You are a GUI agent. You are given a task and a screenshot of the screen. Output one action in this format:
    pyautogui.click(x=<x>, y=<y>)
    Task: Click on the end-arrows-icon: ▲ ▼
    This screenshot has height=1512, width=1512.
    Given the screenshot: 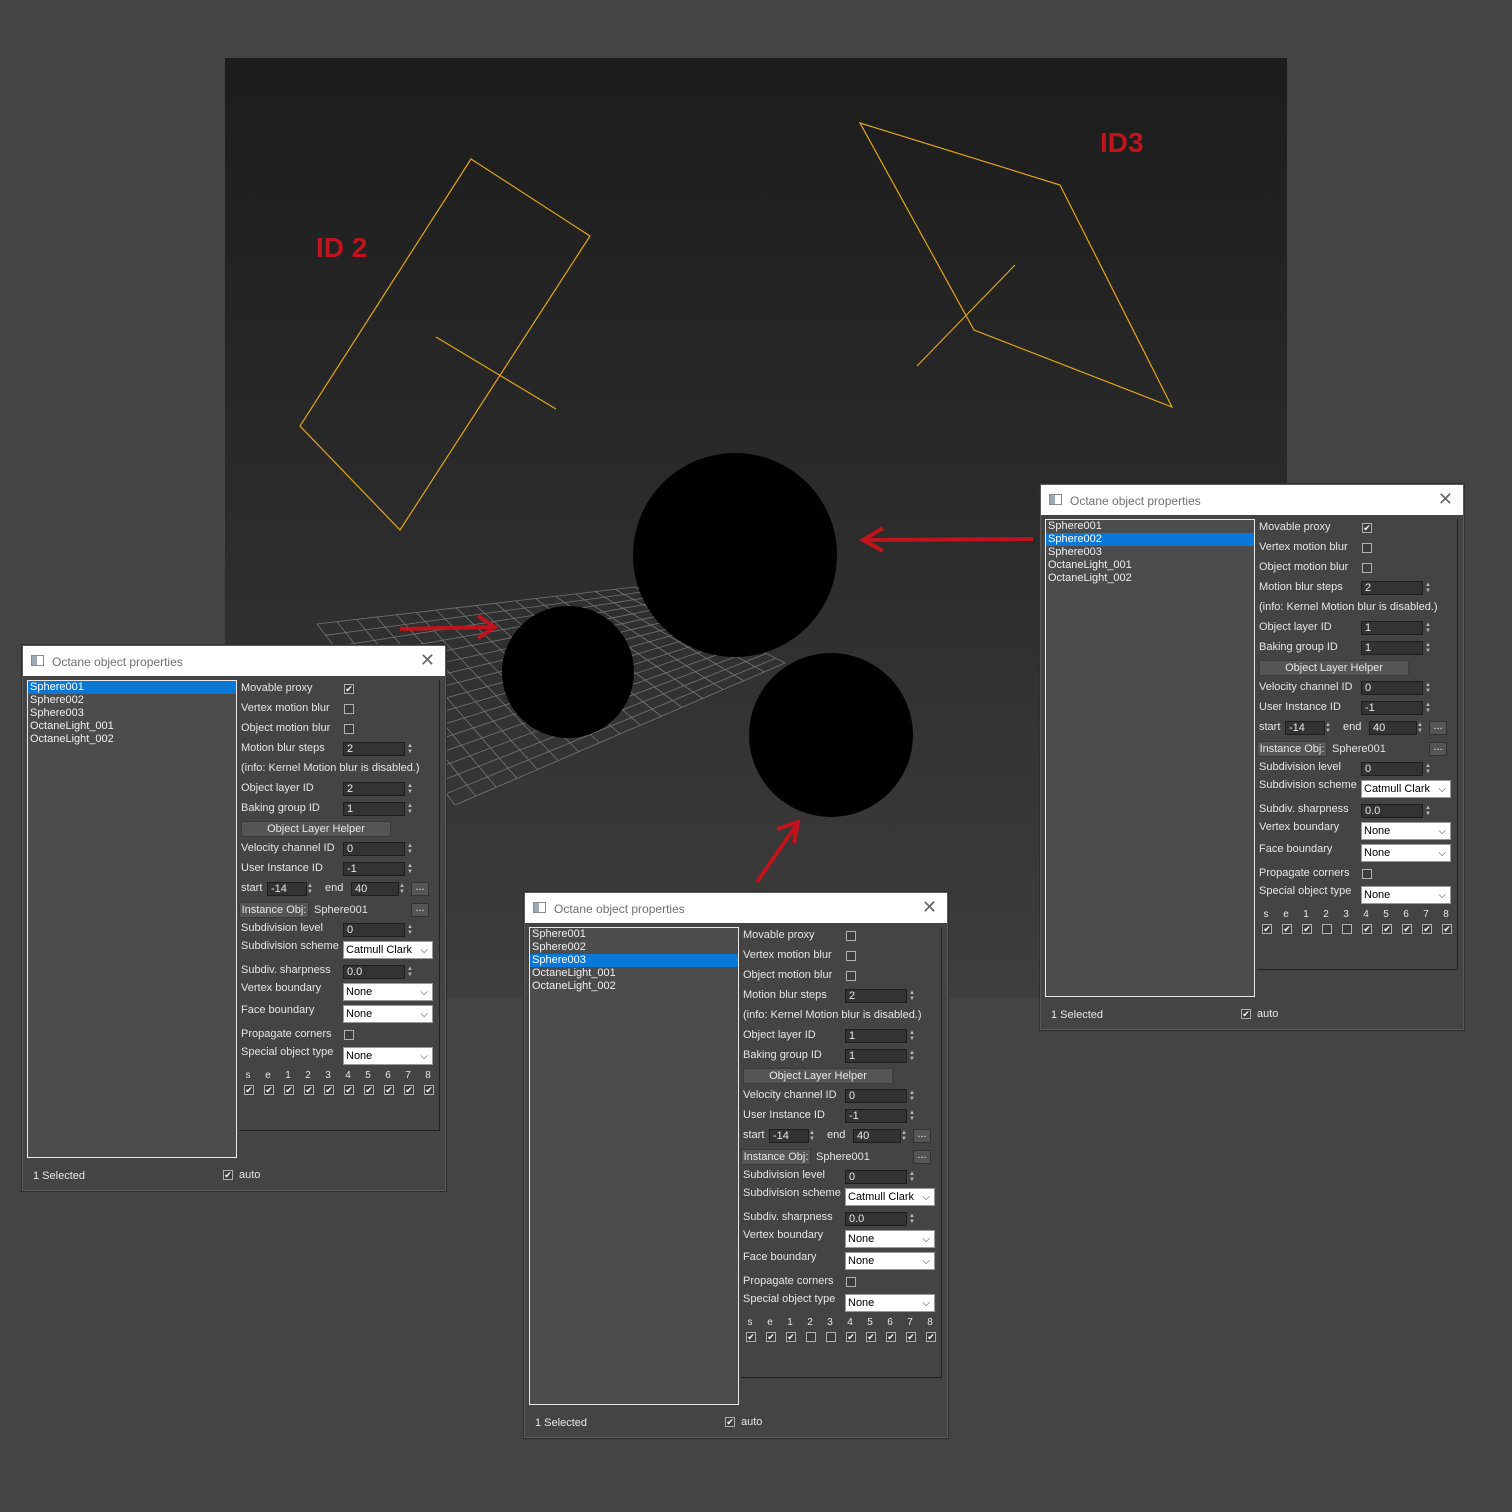 What is the action you would take?
    pyautogui.click(x=905, y=1136)
    